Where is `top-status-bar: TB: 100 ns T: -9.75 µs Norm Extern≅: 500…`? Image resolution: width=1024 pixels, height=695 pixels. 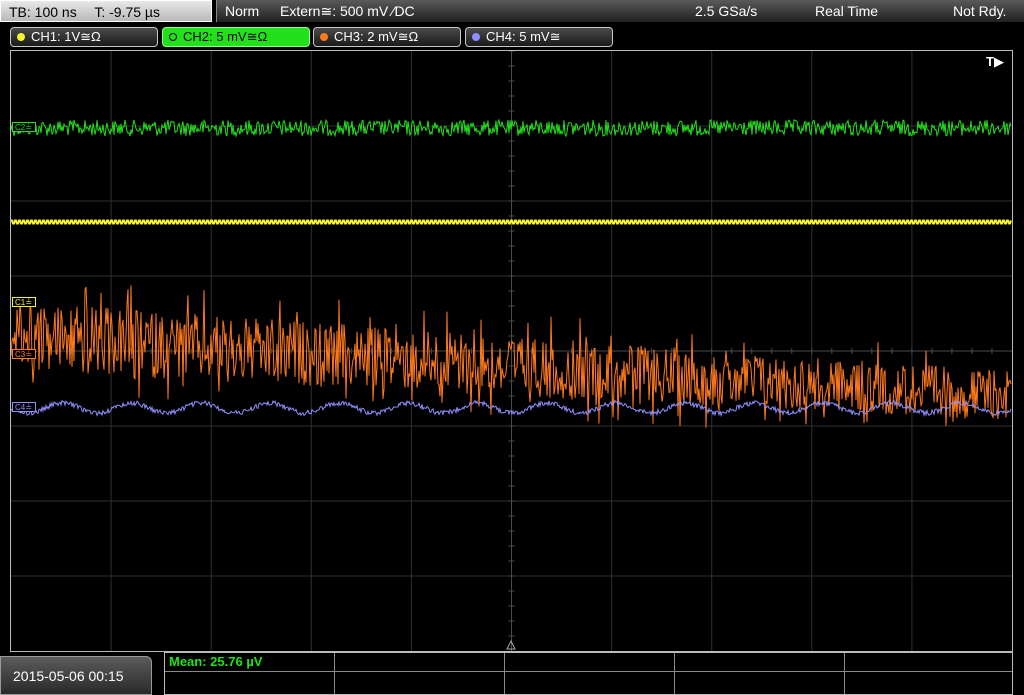 top-status-bar: TB: 100 ns T: -9.75 µs Norm Extern≅: 500… is located at coordinates (512, 12).